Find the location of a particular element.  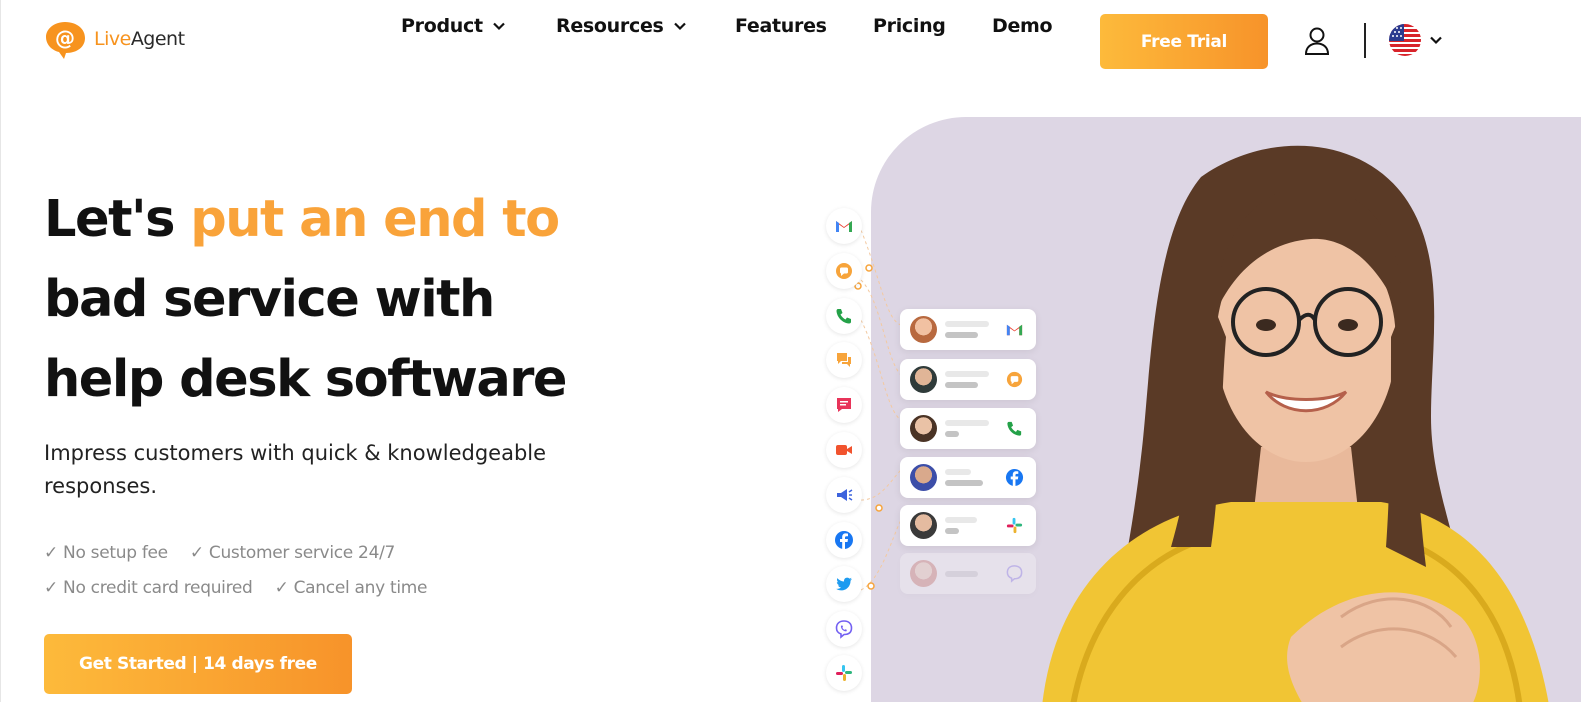

form-icon is located at coordinates (844, 405).